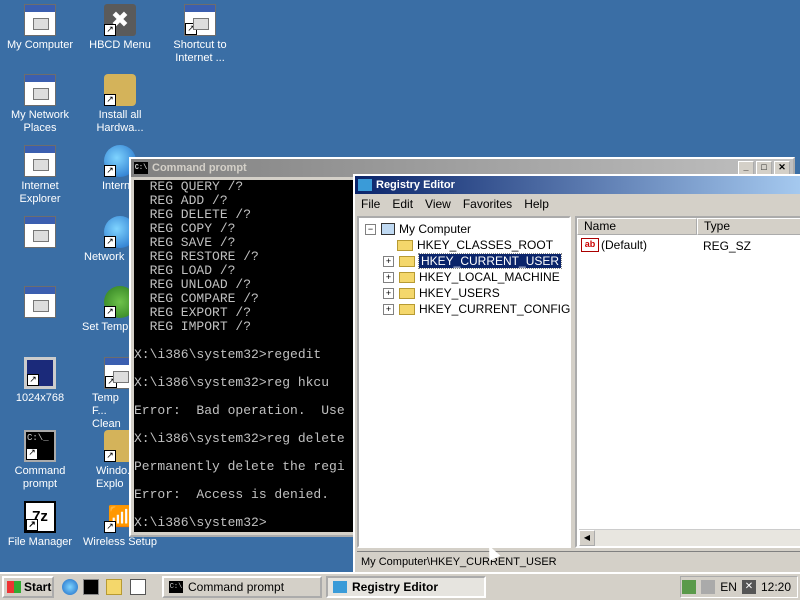 This screenshot has width=800, height=600. Describe the element at coordinates (587, 538) in the screenshot. I see `scroll-left-icon: ◀` at that location.